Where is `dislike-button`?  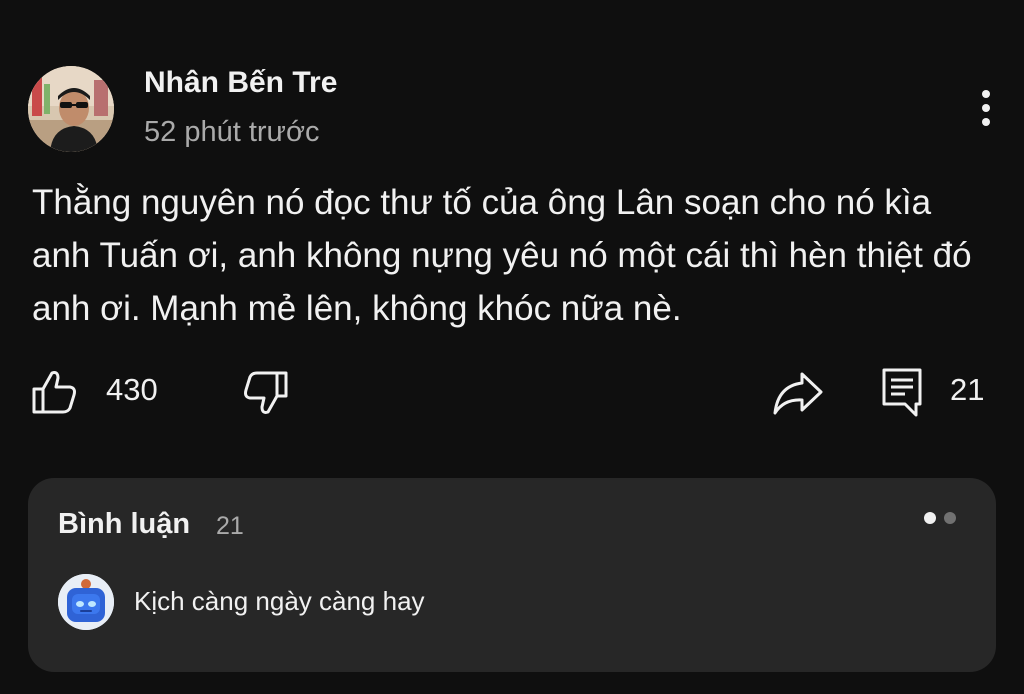
dislike-button is located at coordinates (266, 393).